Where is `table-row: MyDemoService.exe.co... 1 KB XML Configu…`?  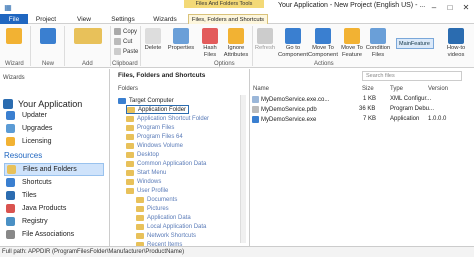
table-row: MyDemoService.exe.co... 1 KB XML Configu… is located at coordinates (362, 100).